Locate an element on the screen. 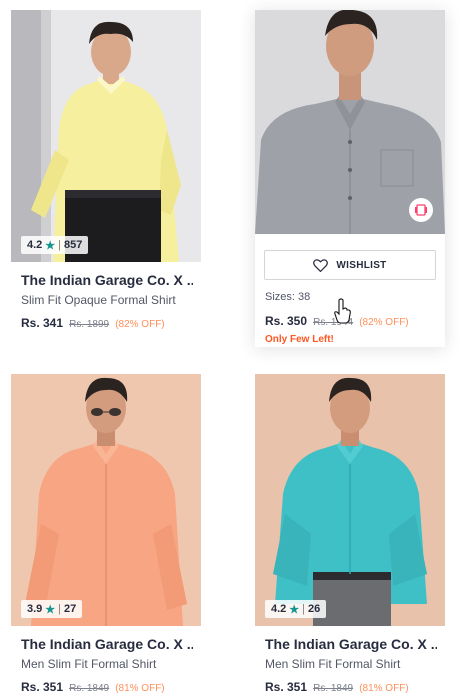  heart-icon is located at coordinates (321, 265).